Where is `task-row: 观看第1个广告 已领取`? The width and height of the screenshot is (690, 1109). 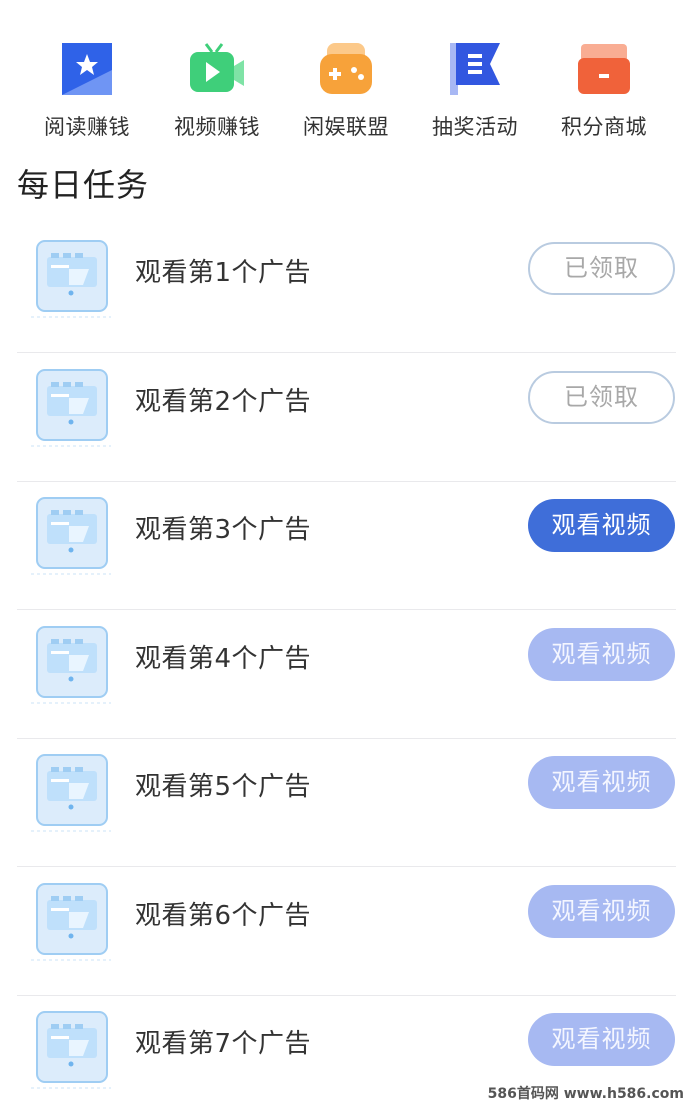 task-row: 观看第1个广告 已领取 is located at coordinates (346, 288).